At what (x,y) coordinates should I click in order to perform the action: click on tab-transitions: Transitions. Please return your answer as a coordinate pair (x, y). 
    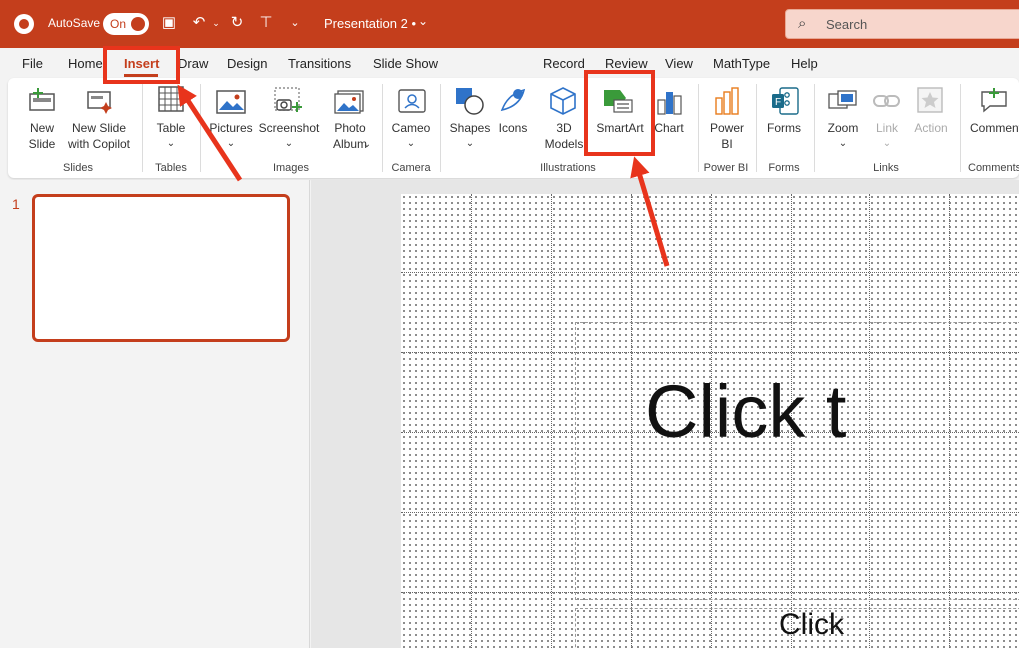
    Looking at the image, I should click on (319, 63).